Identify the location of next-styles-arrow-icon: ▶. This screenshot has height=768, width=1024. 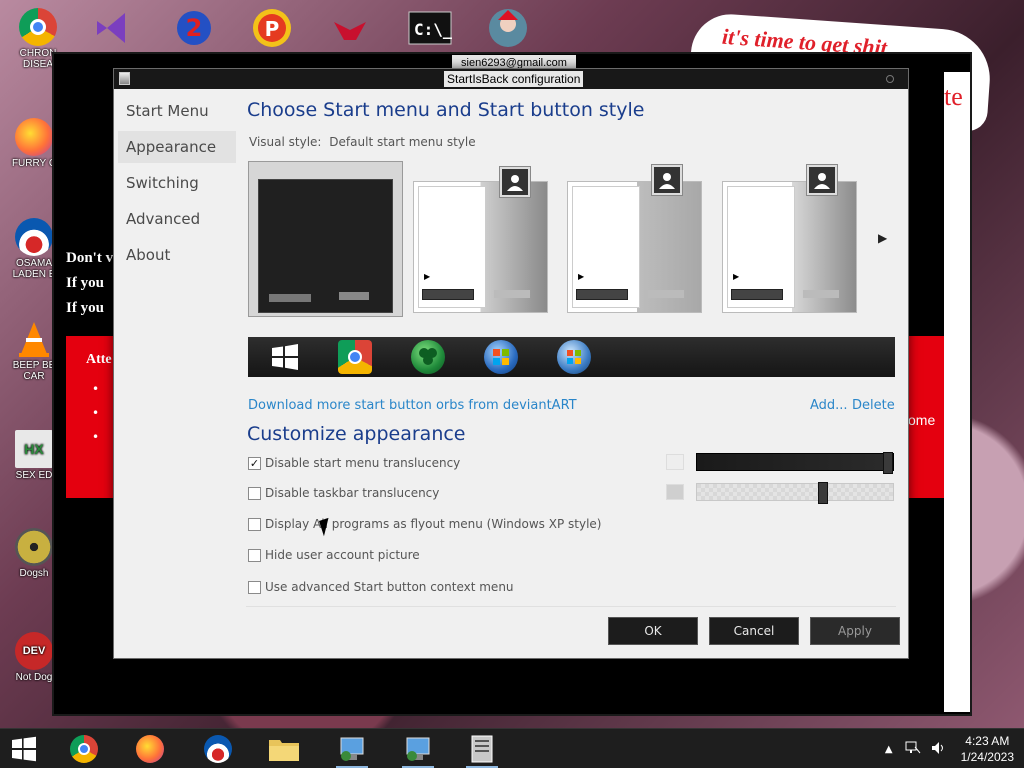
(882, 238).